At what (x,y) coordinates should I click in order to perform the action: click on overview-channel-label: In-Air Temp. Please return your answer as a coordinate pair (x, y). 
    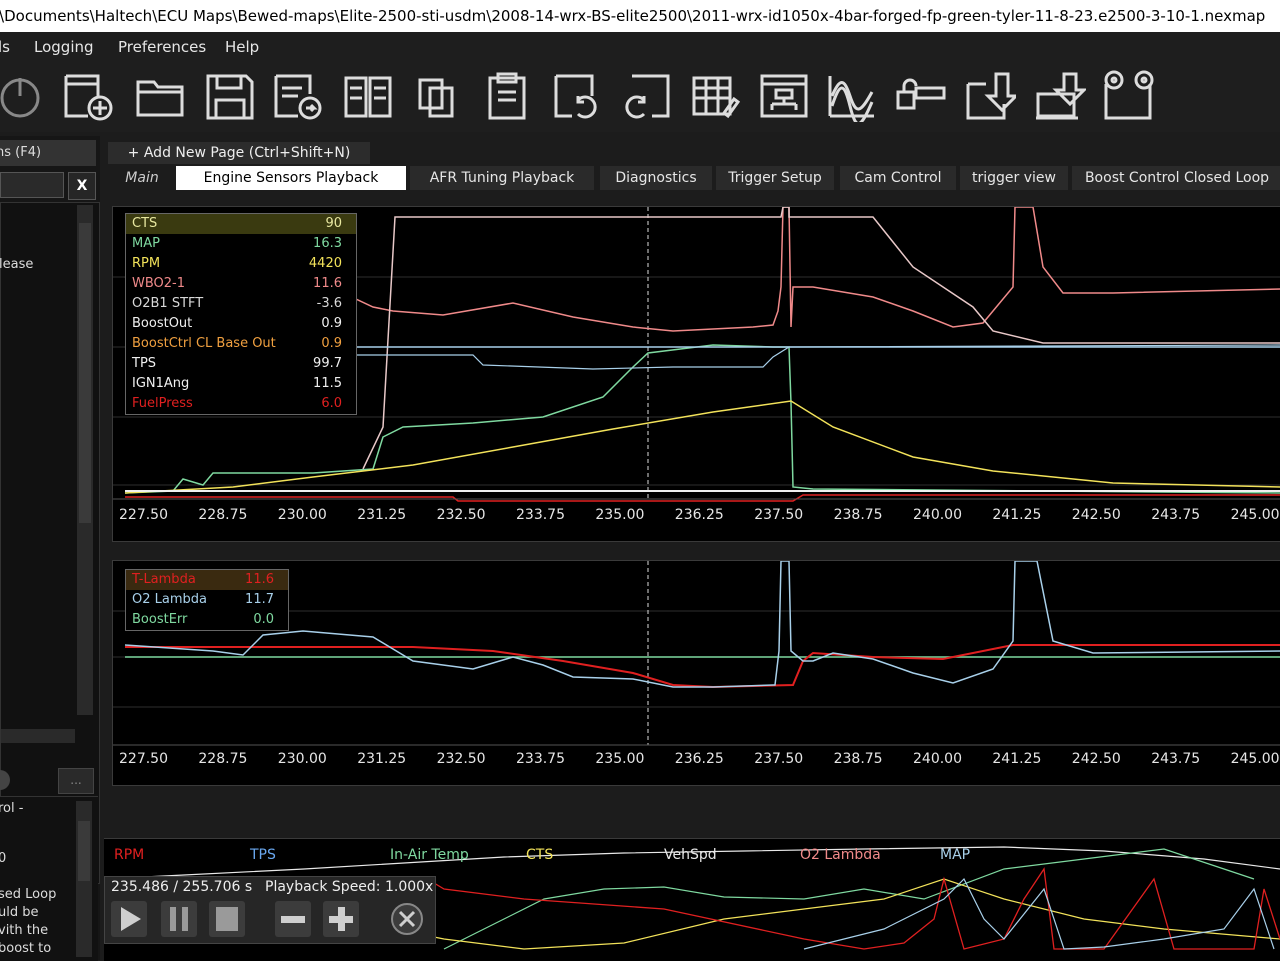
    Looking at the image, I should click on (429, 855).